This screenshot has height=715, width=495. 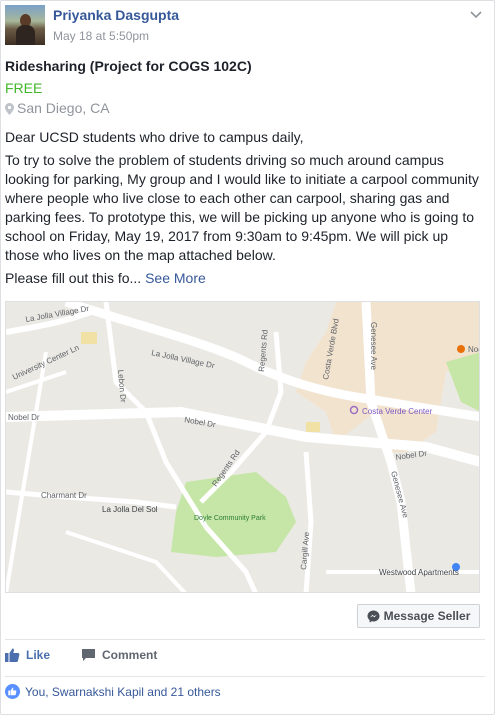 I want to click on like-label: Like, so click(x=38, y=655).